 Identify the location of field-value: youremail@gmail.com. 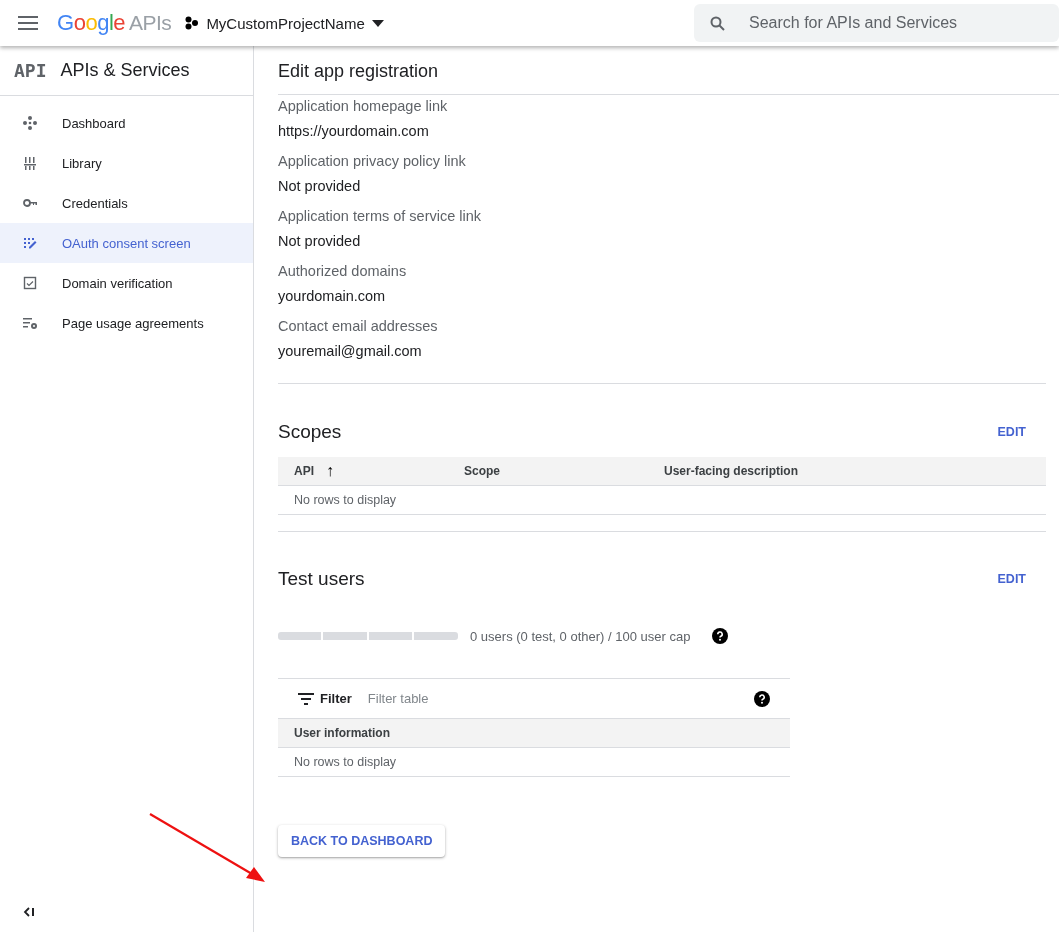
(350, 351).